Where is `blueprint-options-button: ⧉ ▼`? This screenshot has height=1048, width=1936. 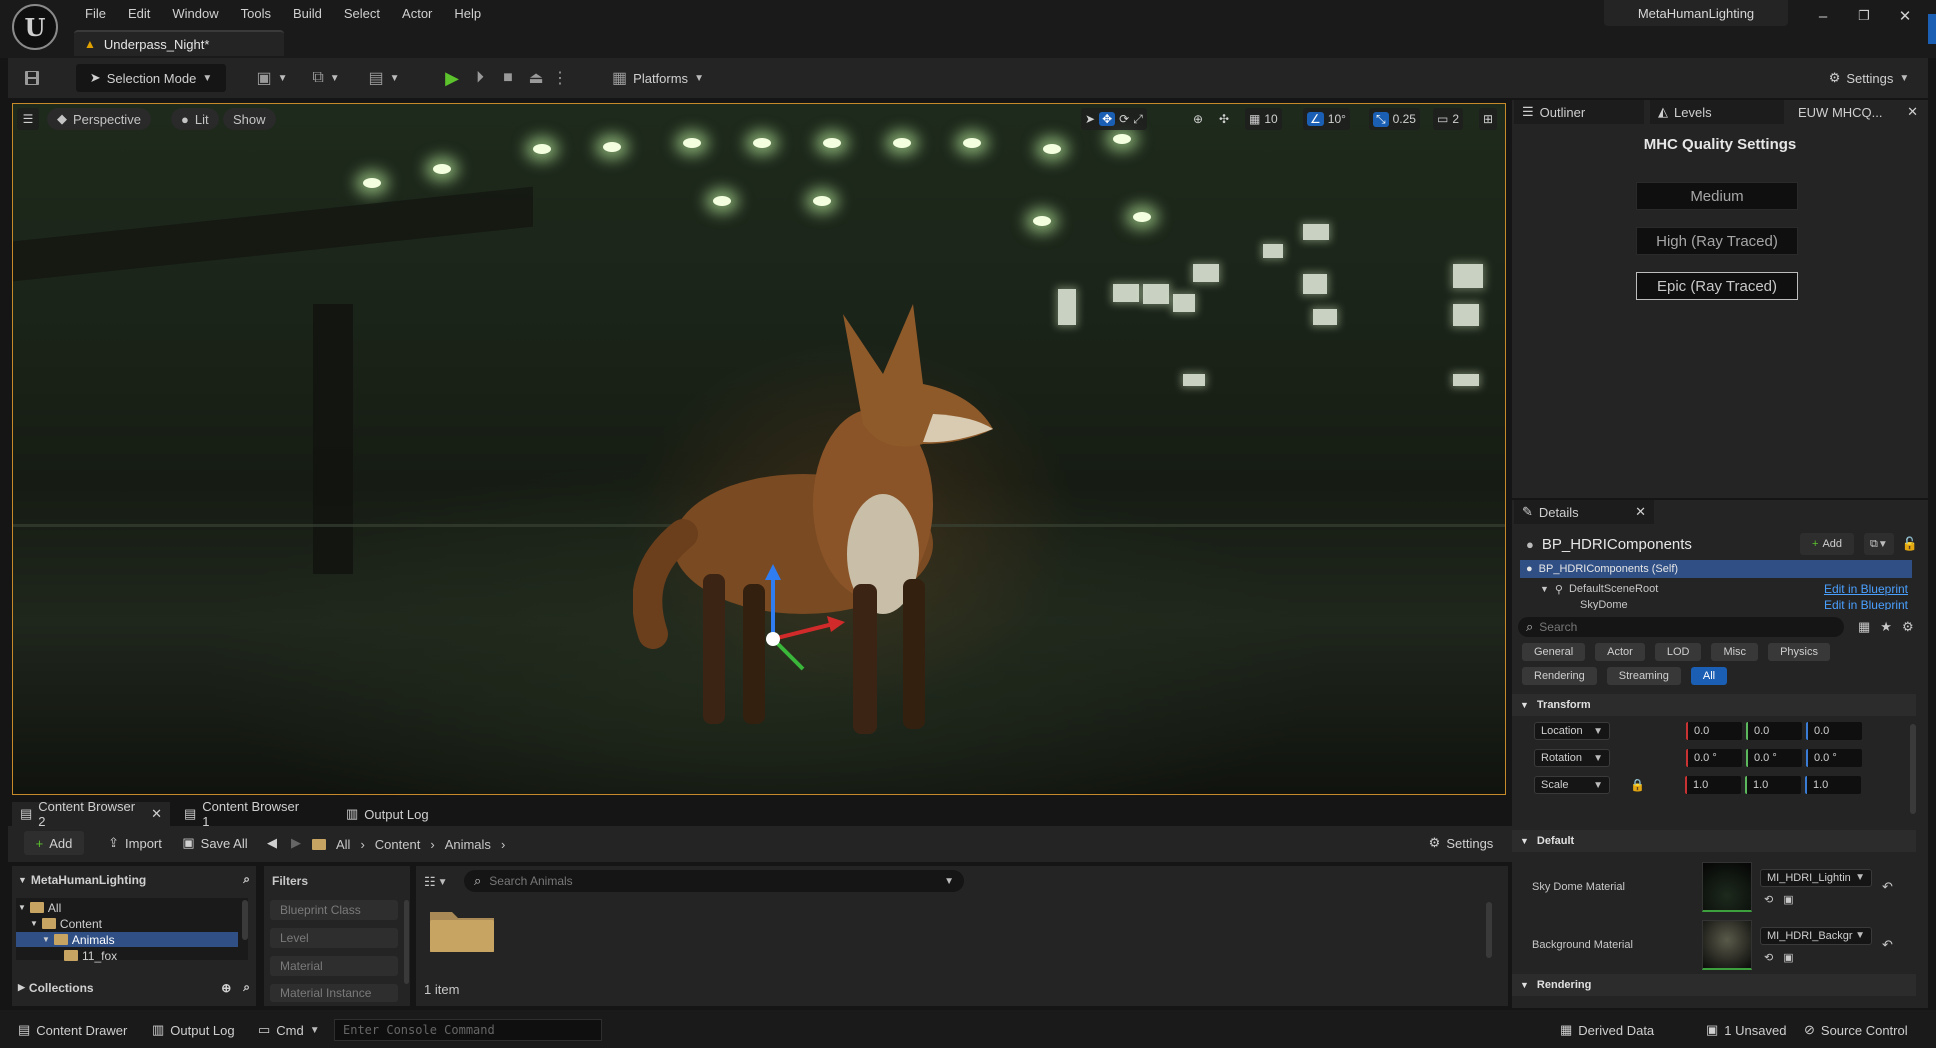
blueprint-options-button: ⧉ ▼ is located at coordinates (1879, 544).